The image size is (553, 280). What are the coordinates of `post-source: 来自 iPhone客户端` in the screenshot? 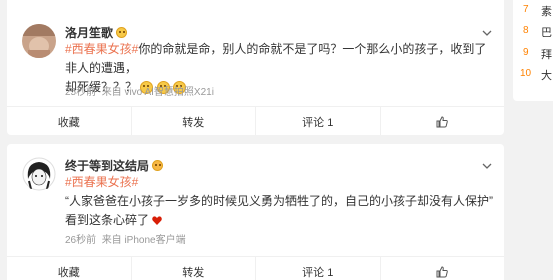 It's located at (143, 240).